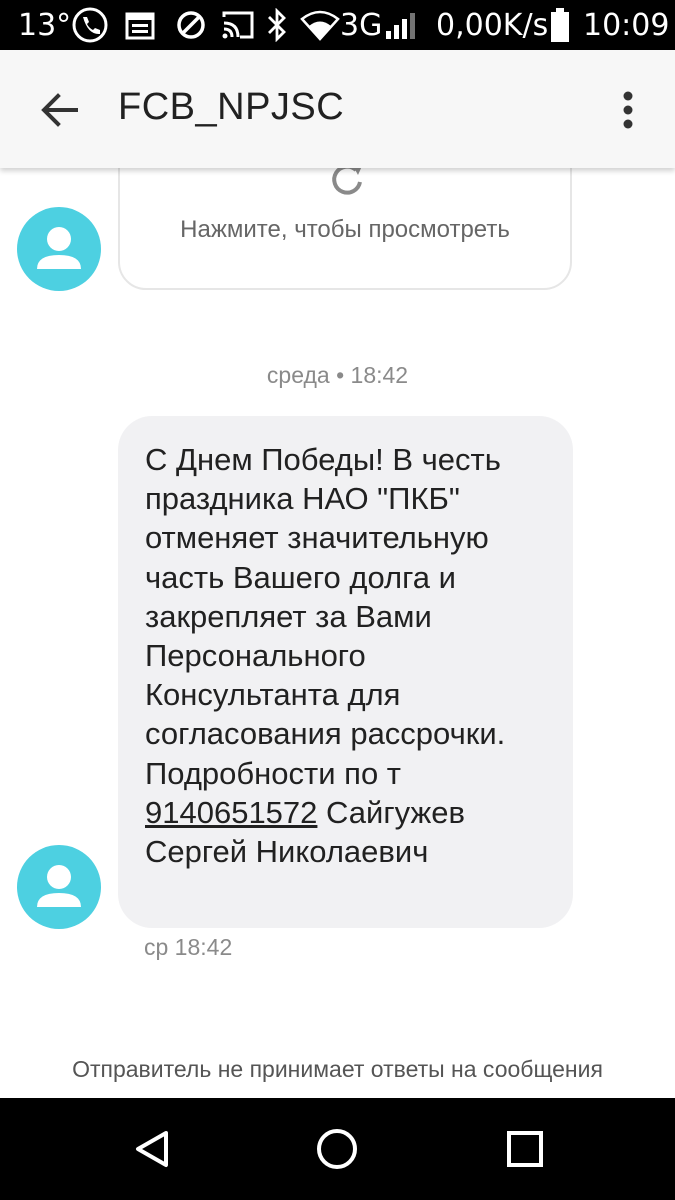  I want to click on recents-square-icon, so click(525, 1149).